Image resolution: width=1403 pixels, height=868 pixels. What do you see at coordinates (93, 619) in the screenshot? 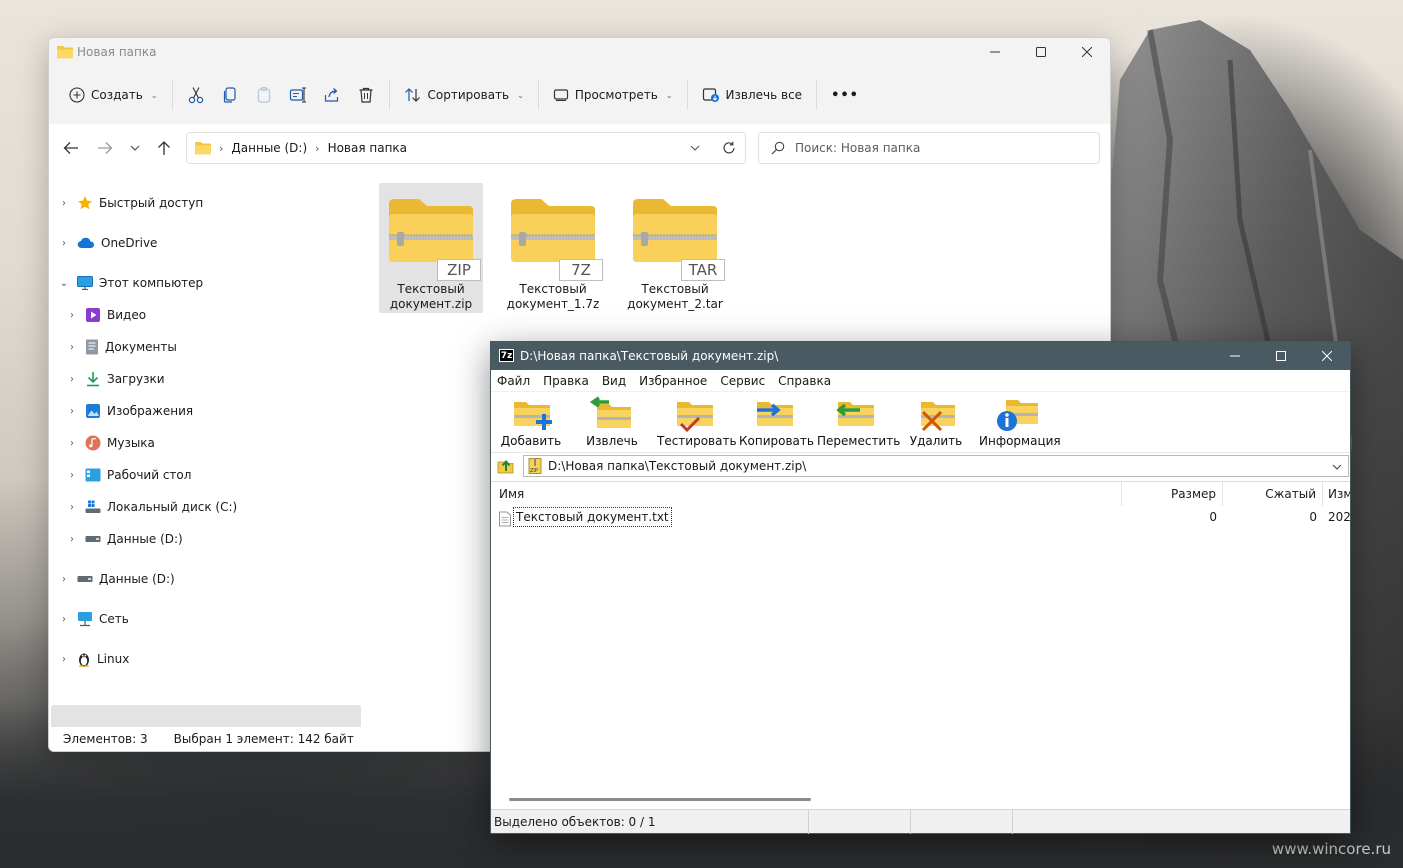
I see `sidebar-item-network: › Сеть` at bounding box center [93, 619].